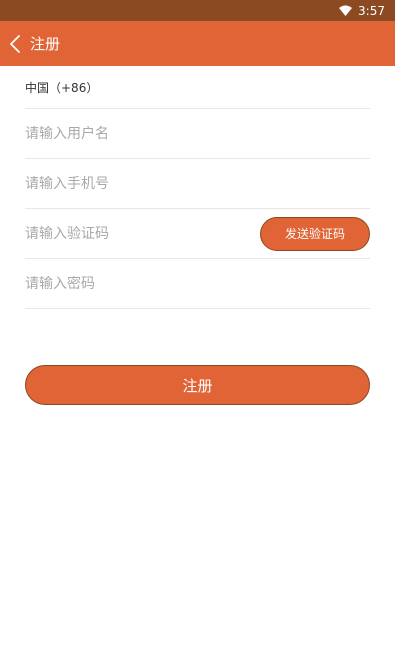 Image resolution: width=395 pixels, height=655 pixels. What do you see at coordinates (142, 233) in the screenshot?
I see `verification-code-input` at bounding box center [142, 233].